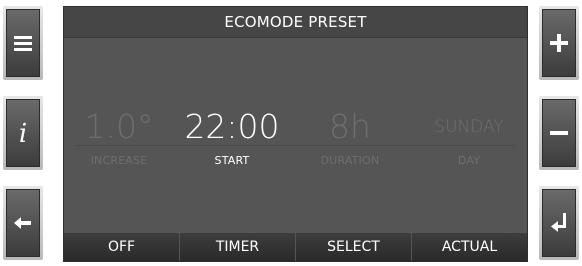 Image resolution: width=582 pixels, height=266 pixels. I want to click on svg-text: i, so click(23, 133).